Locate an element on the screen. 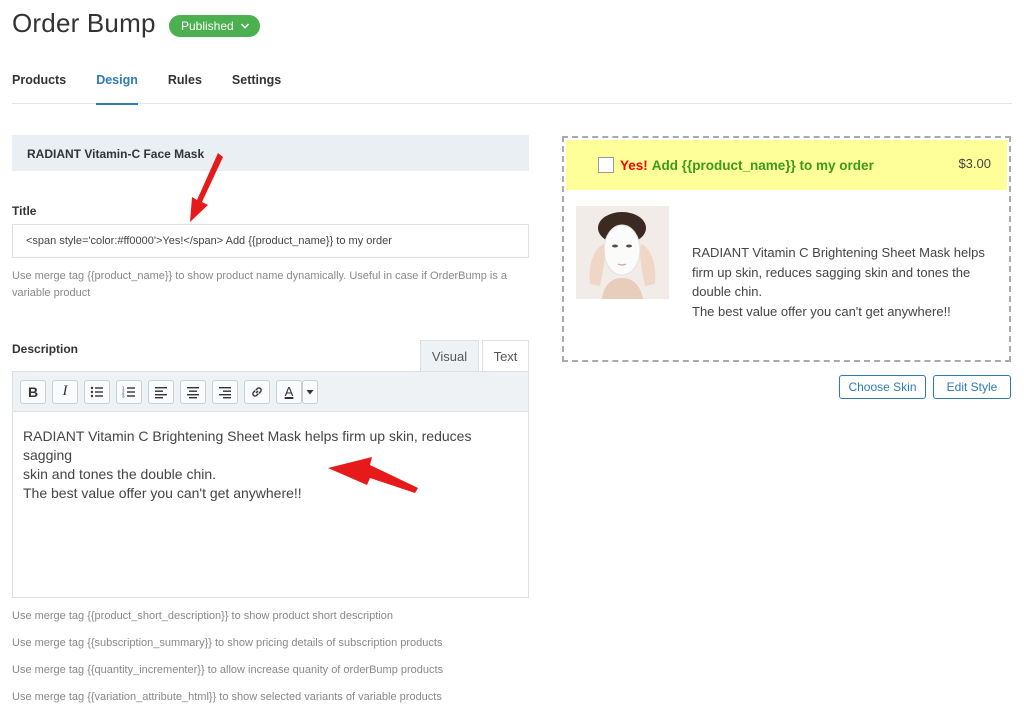  face-mask-illustration is located at coordinates (622, 252).